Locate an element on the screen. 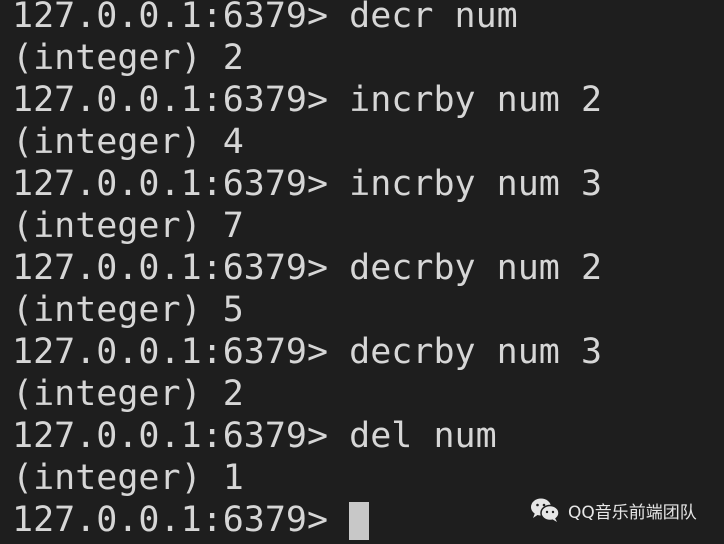 The height and width of the screenshot is (544, 724). command-text: incrby num 2 is located at coordinates (476, 100).